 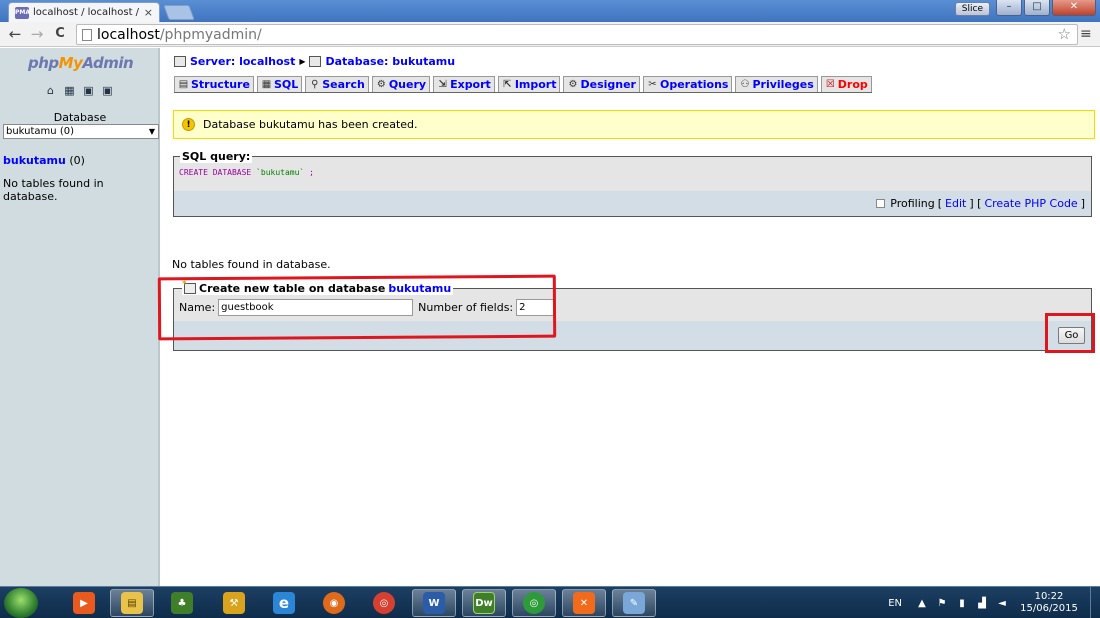 I want to click on chrome-active-icon: ◎, so click(x=534, y=603).